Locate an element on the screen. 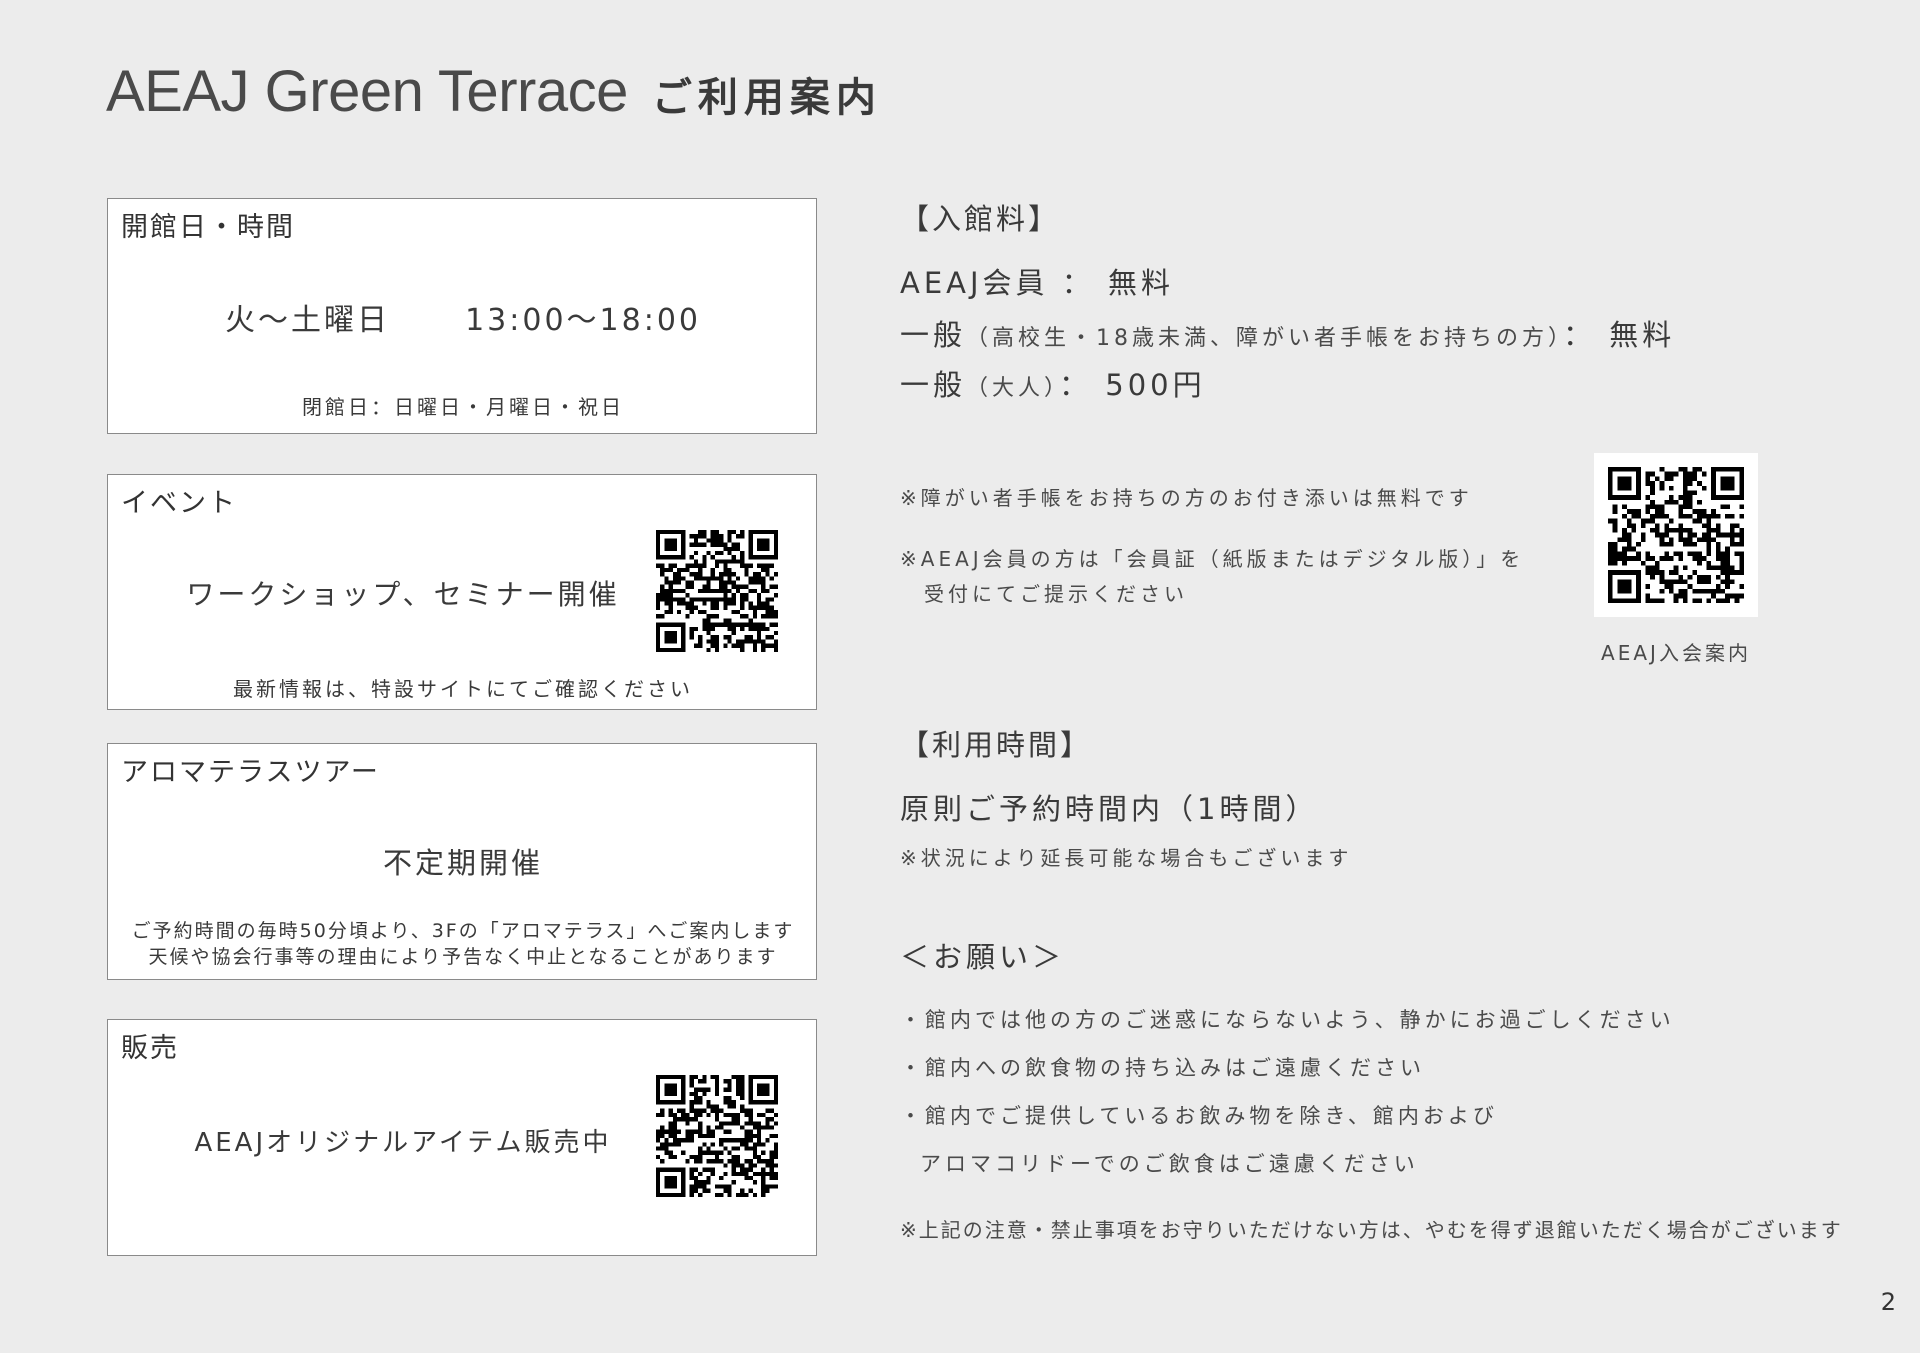  hours-box: 開館日・時間 火～土曜日 13:00～18:00 閉館日：日曜日・月曜日・祝日 is located at coordinates (462, 316).